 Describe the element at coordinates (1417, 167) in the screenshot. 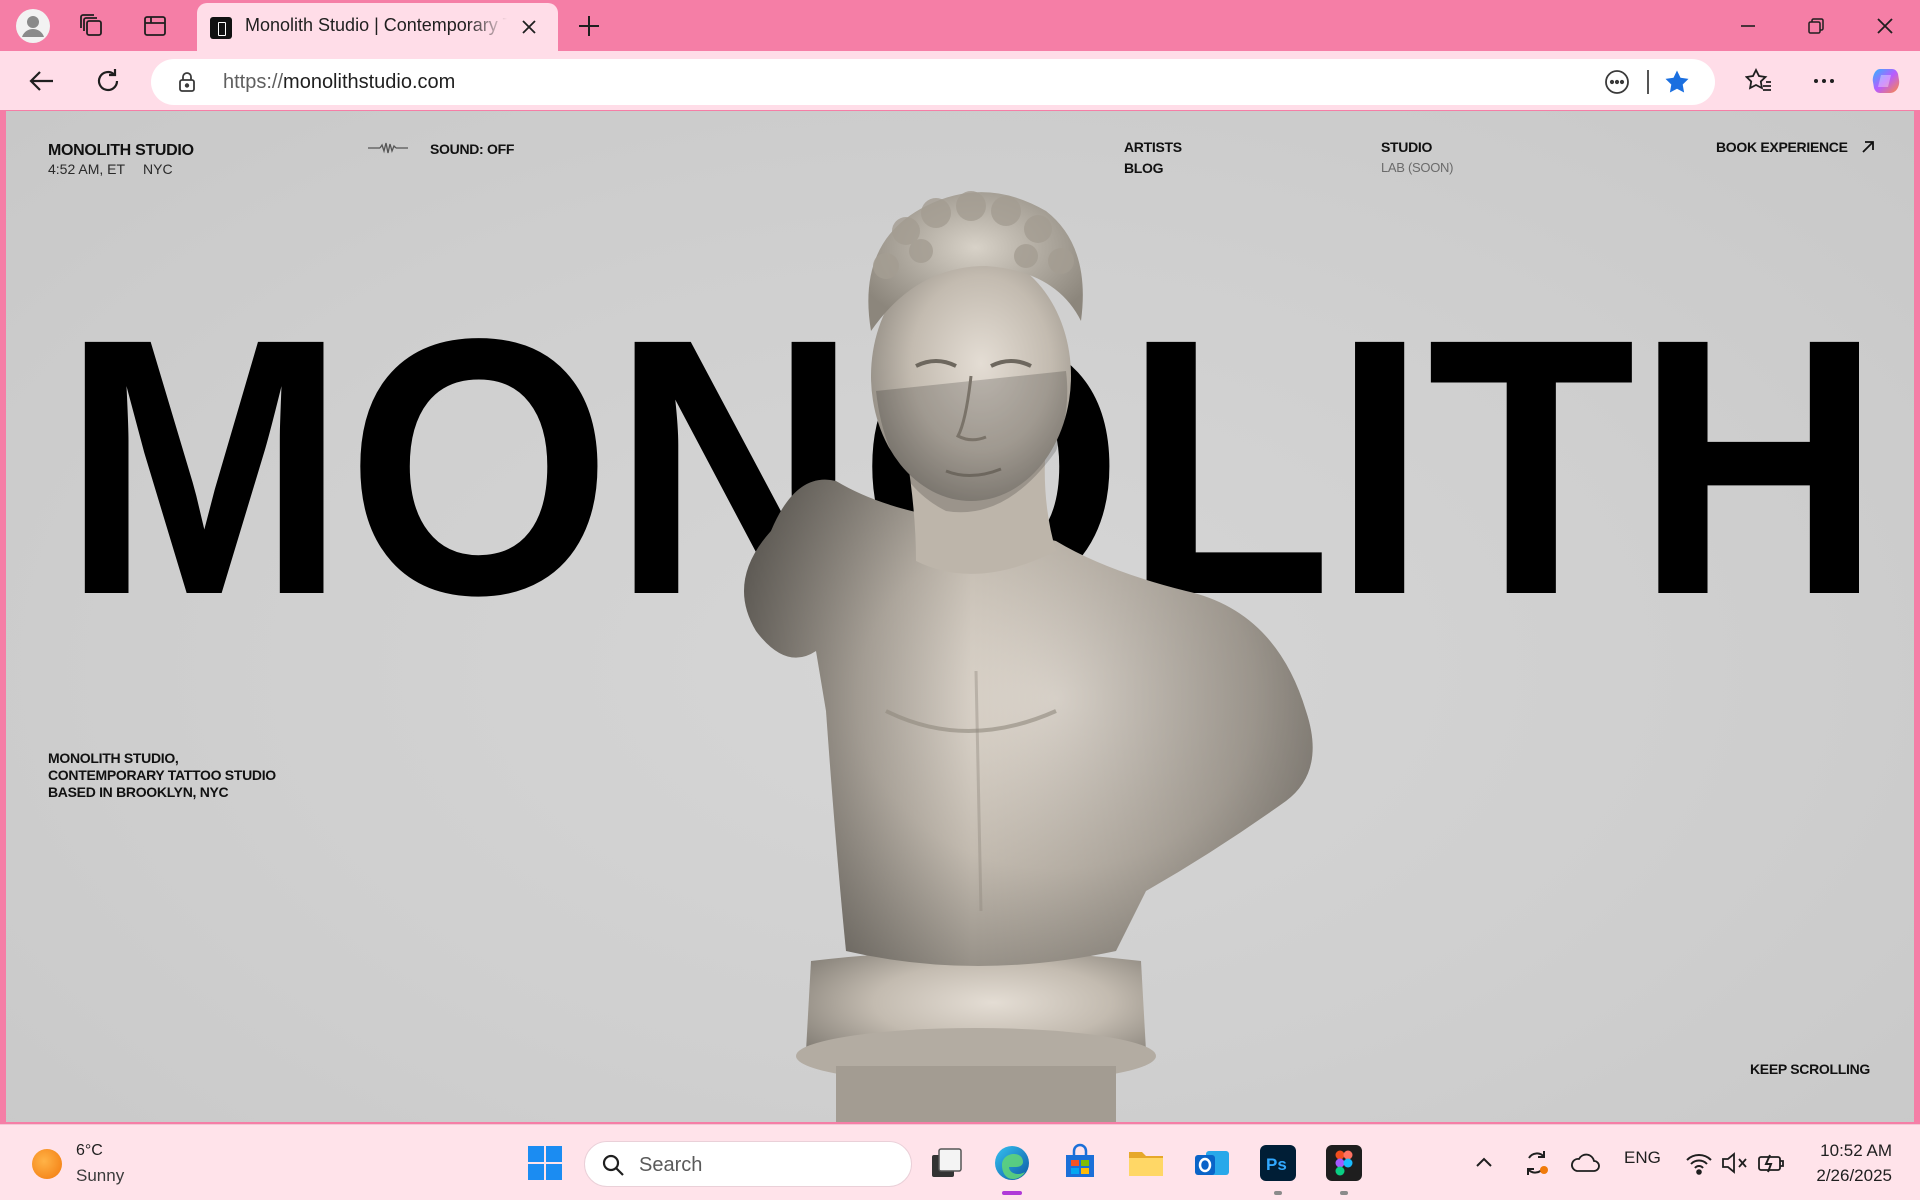

I see `nav-lab-link: LAB (SOON)` at that location.